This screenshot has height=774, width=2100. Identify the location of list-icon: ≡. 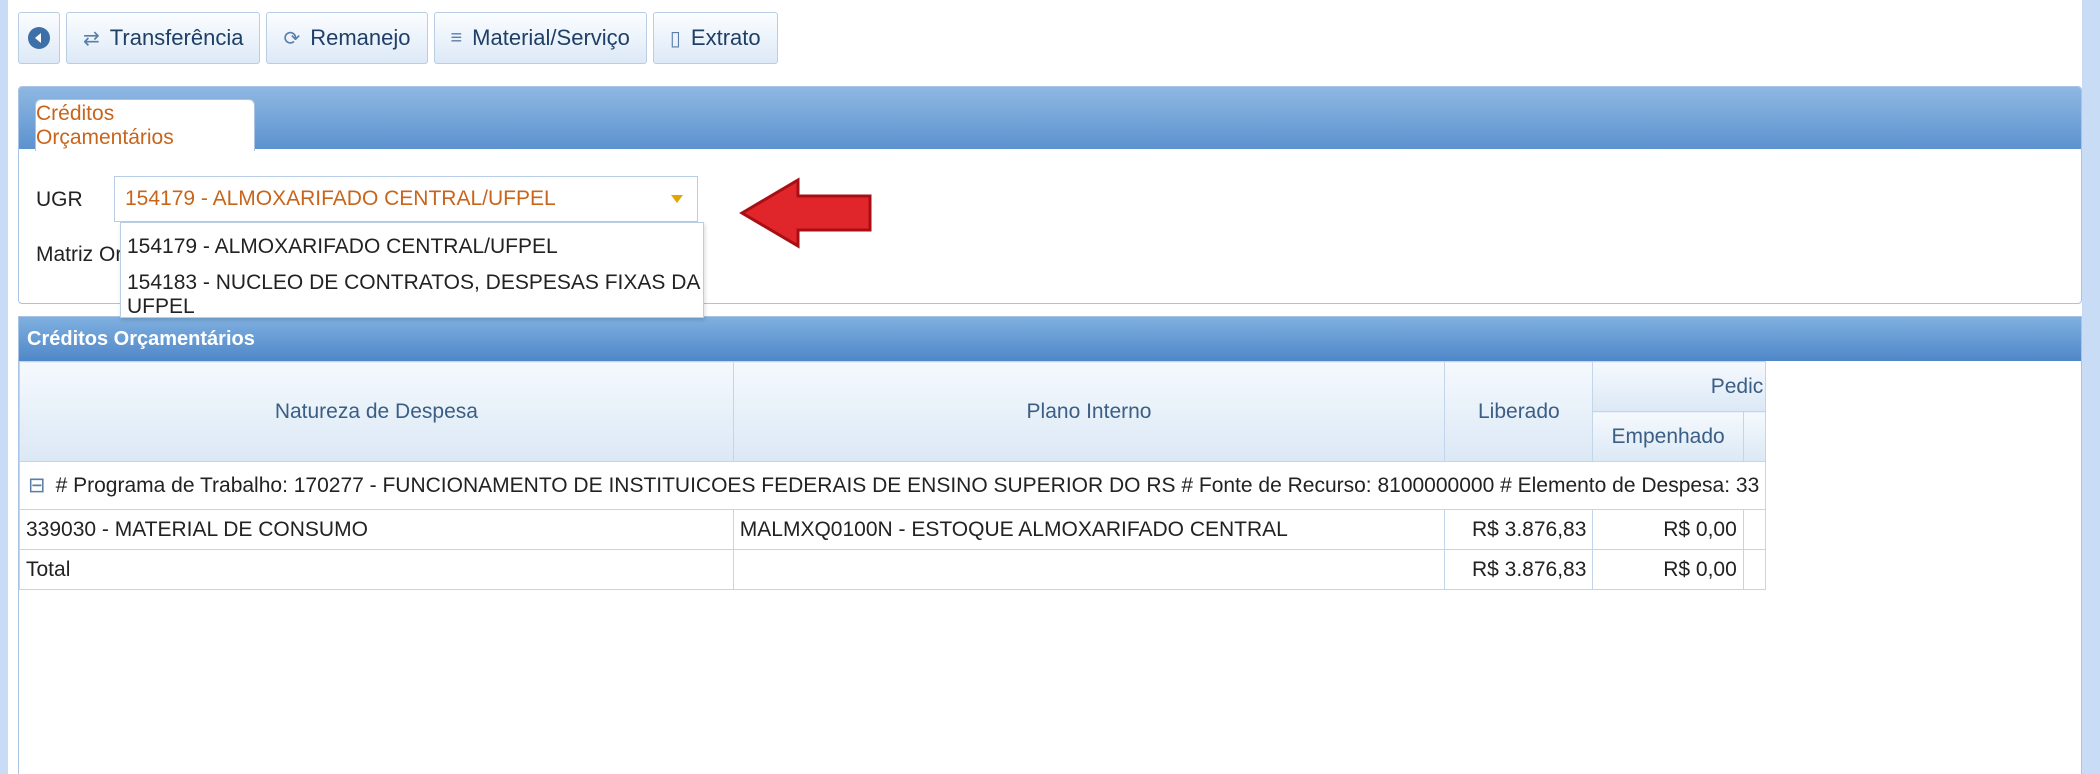
(456, 37).